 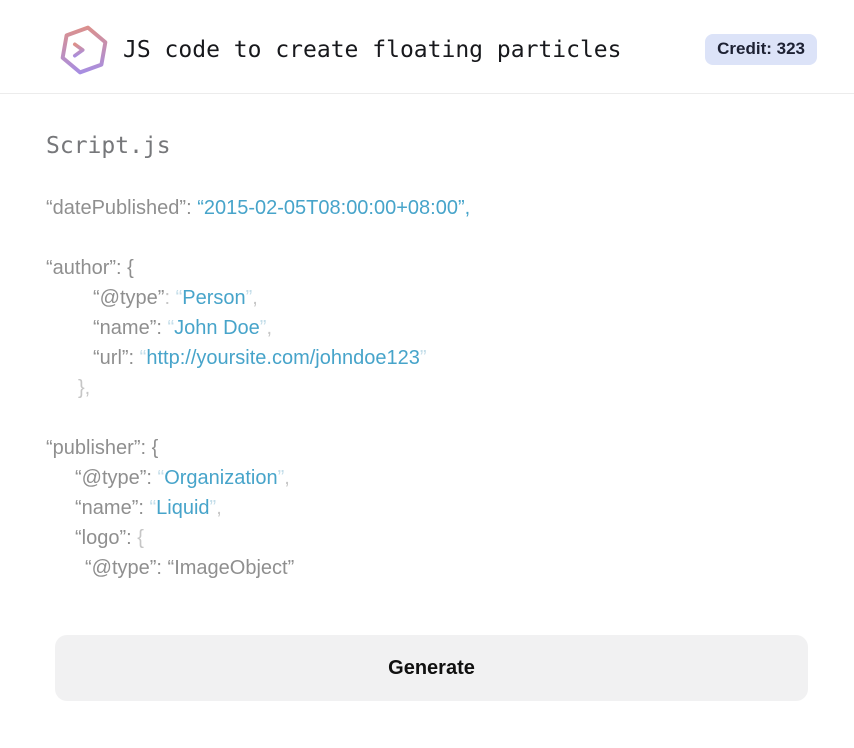 What do you see at coordinates (334, 208) in the screenshot?
I see `code-token-value: “2015-02-05T08:00:00+08:00”,` at bounding box center [334, 208].